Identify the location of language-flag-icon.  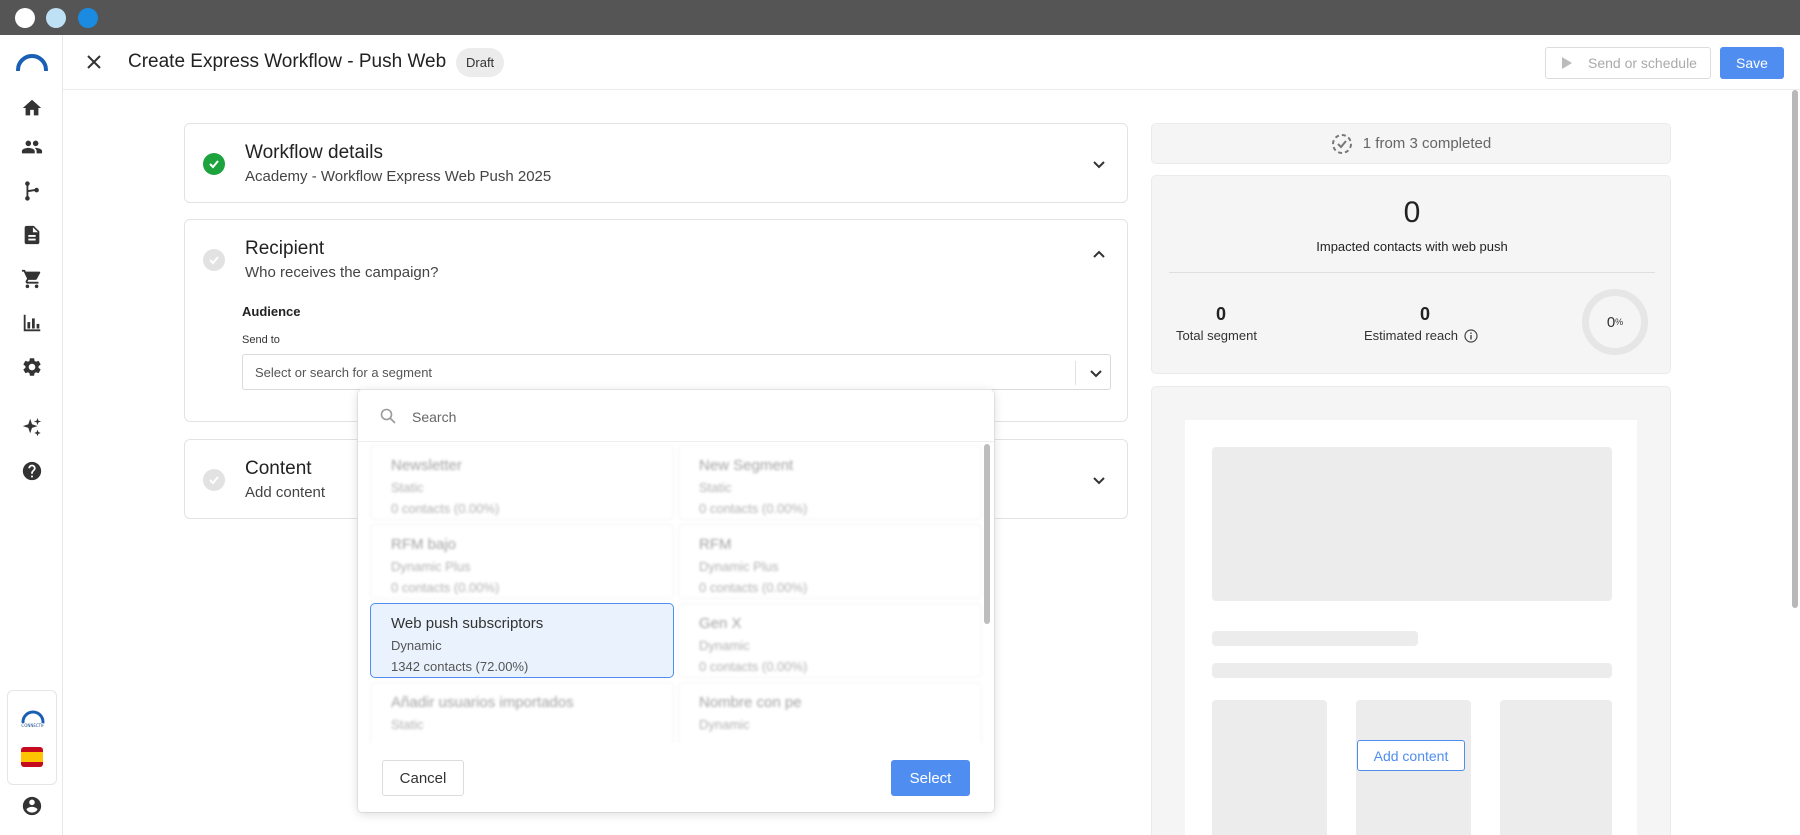
(32, 757).